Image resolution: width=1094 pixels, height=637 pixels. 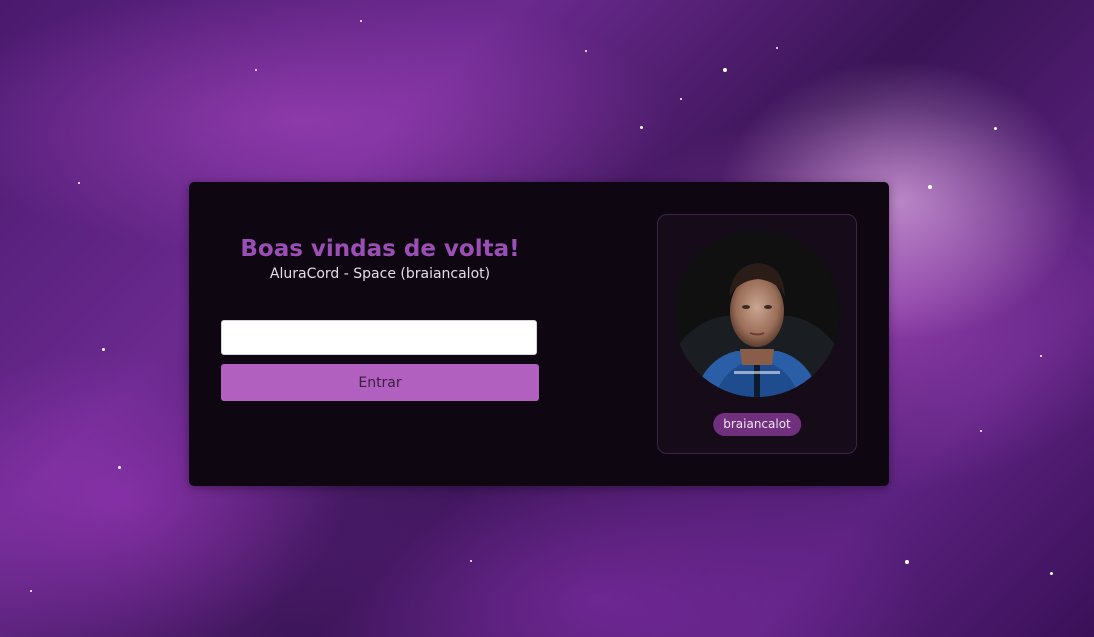 I want to click on avatar-photo, so click(x=757, y=314).